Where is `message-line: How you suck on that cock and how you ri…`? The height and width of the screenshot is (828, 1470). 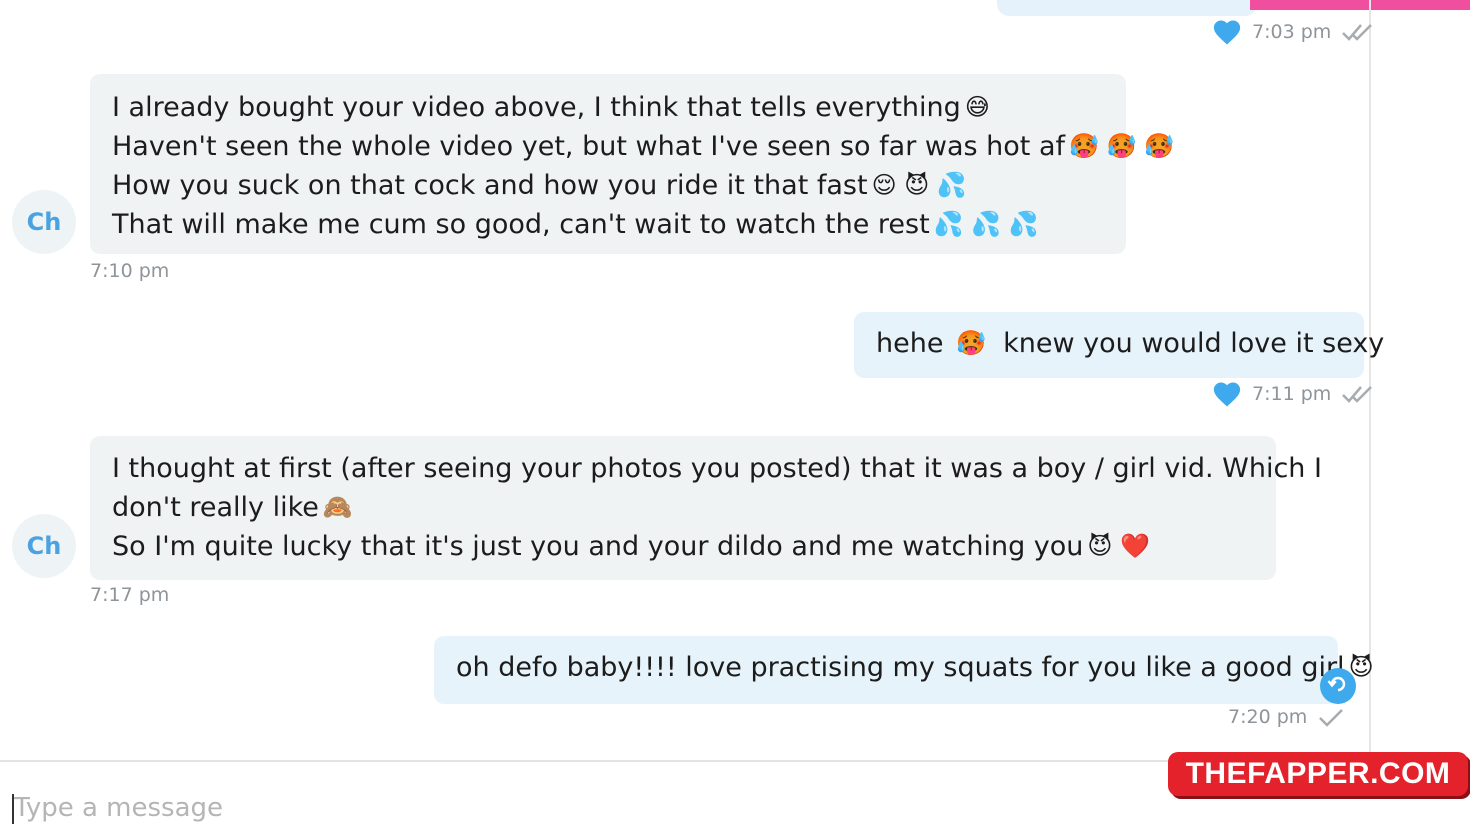
message-line: How you suck on that cock and how you ri… is located at coordinates (539, 185).